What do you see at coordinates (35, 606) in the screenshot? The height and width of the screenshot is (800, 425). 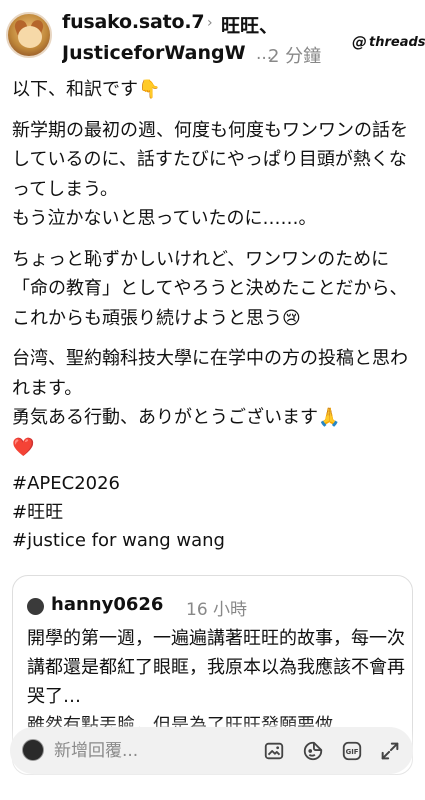 I see `quoted-author-avatar` at bounding box center [35, 606].